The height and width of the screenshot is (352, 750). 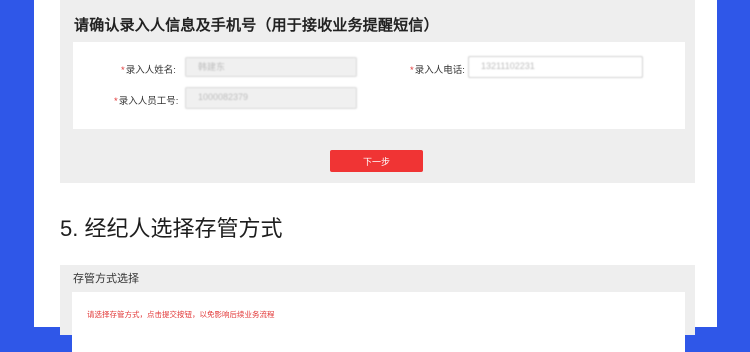 What do you see at coordinates (555, 67) in the screenshot?
I see `phone-input: 13211102231` at bounding box center [555, 67].